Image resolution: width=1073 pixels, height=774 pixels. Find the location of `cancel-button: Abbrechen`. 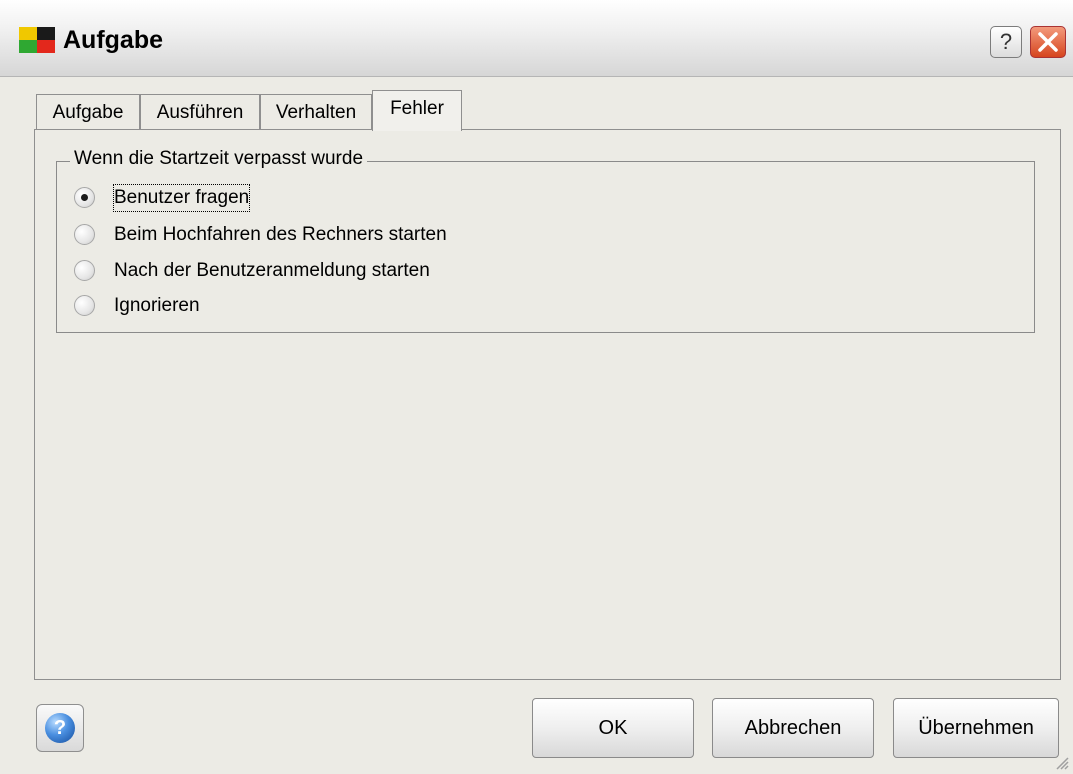

cancel-button: Abbrechen is located at coordinates (793, 728).